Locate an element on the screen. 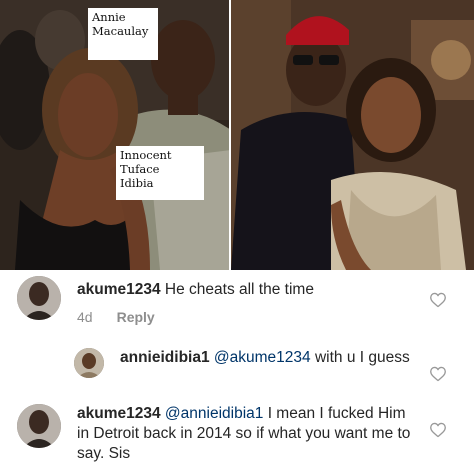  annie-label: Annie Macaulay is located at coordinates (123, 34).